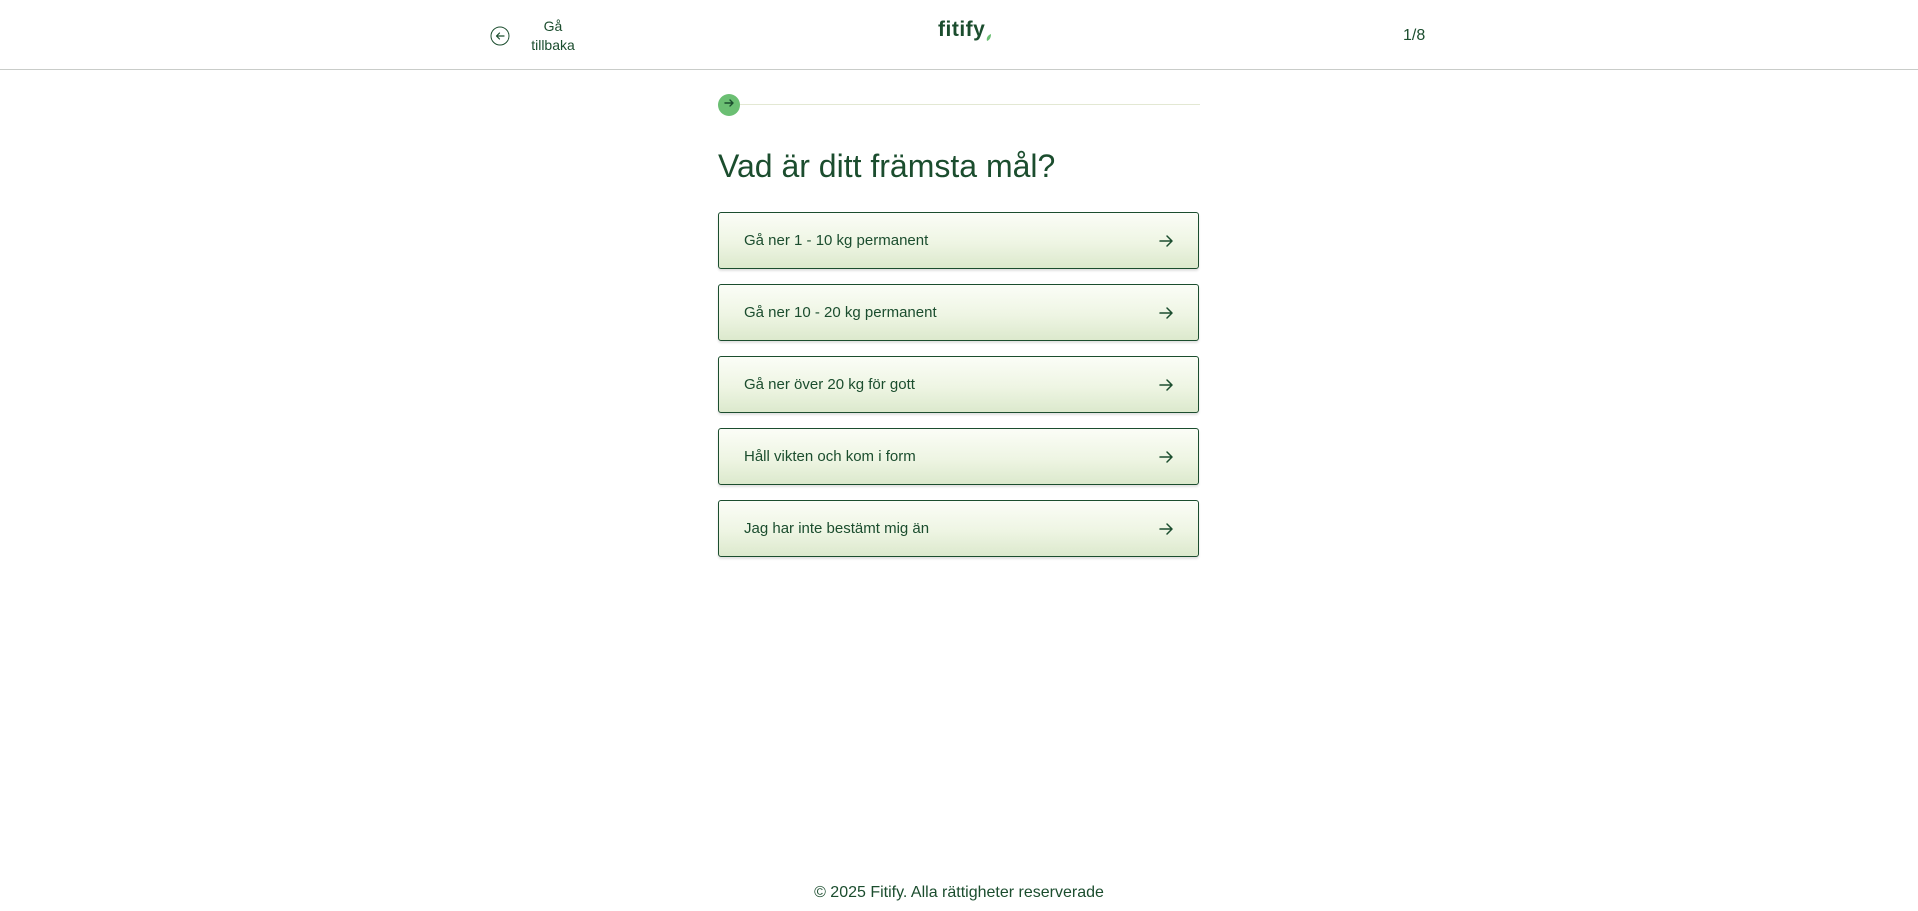 The width and height of the screenshot is (1918, 911). What do you see at coordinates (962, 29) in the screenshot?
I see `logo-text: fitify` at bounding box center [962, 29].